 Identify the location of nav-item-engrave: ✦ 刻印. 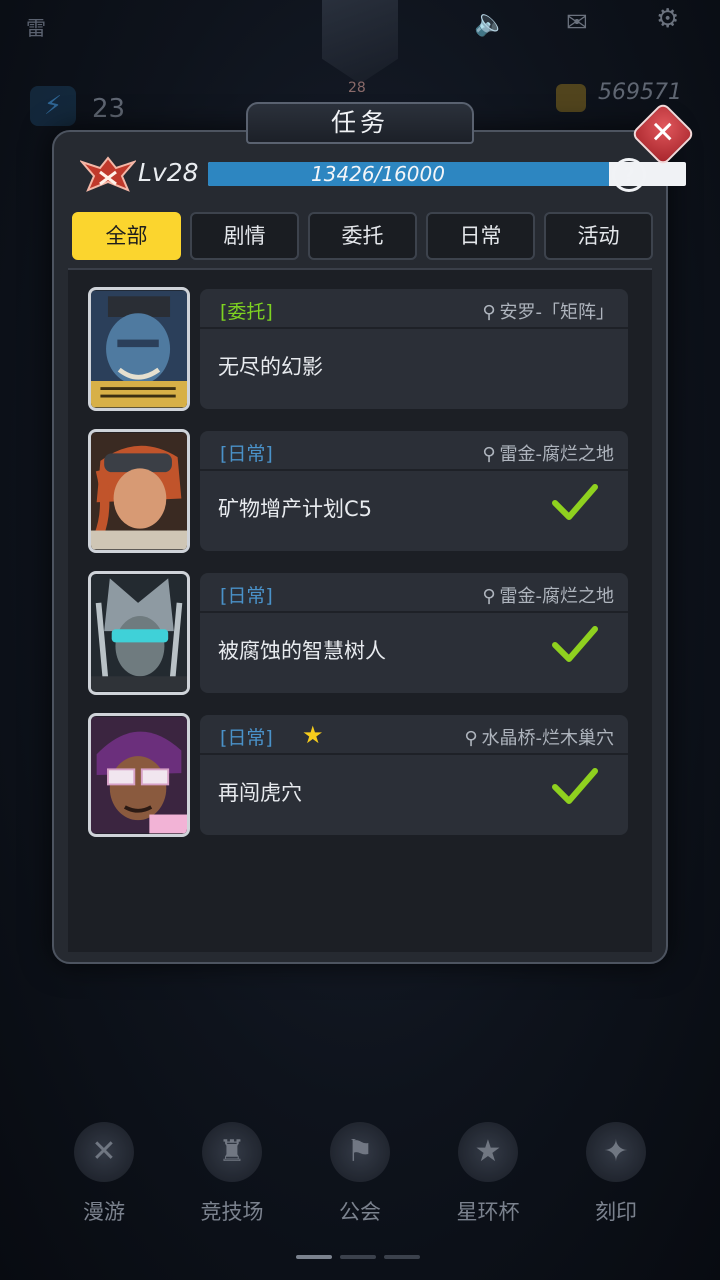
(616, 1195).